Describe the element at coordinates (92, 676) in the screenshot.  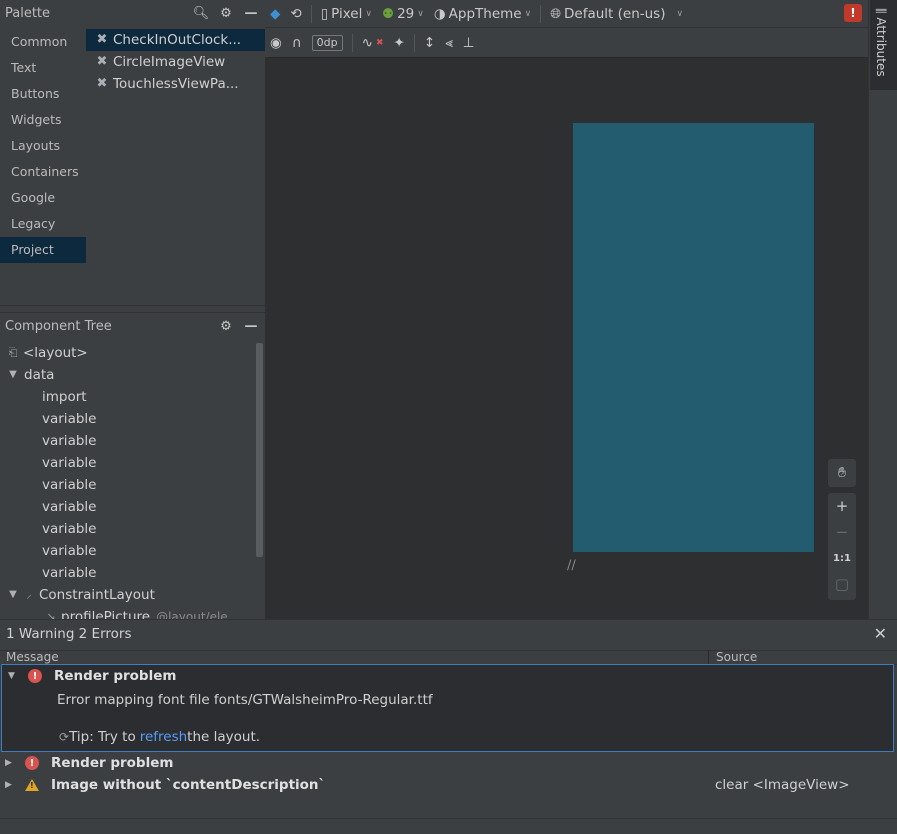
I see `problem-row-header: ▼ ! Render problem` at that location.